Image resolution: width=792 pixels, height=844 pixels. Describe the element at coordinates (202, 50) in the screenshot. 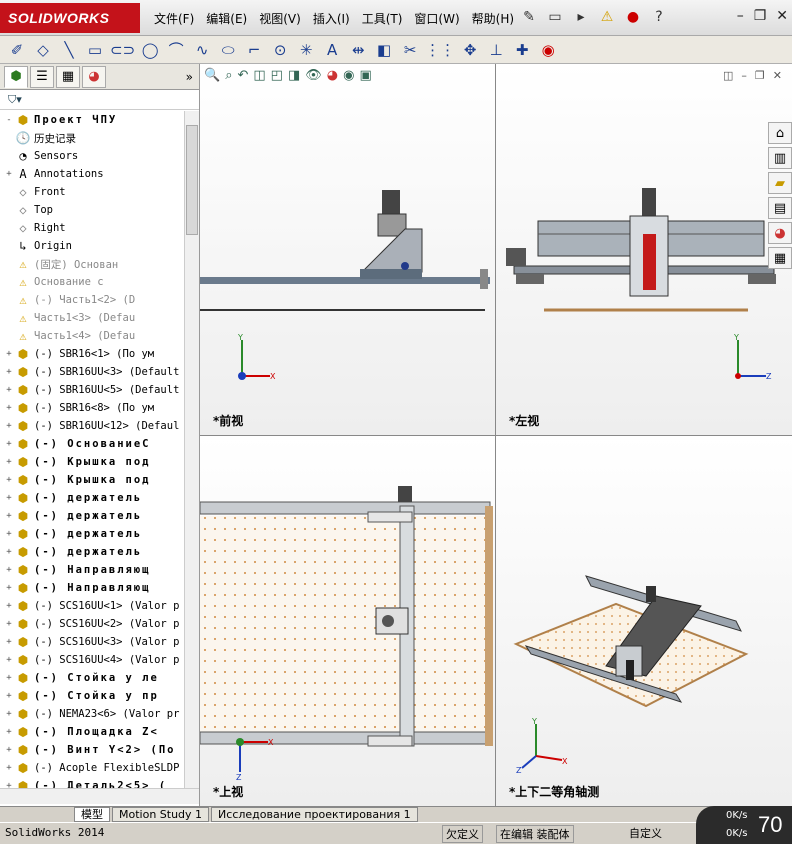

I see `spline-icon: ∿` at that location.